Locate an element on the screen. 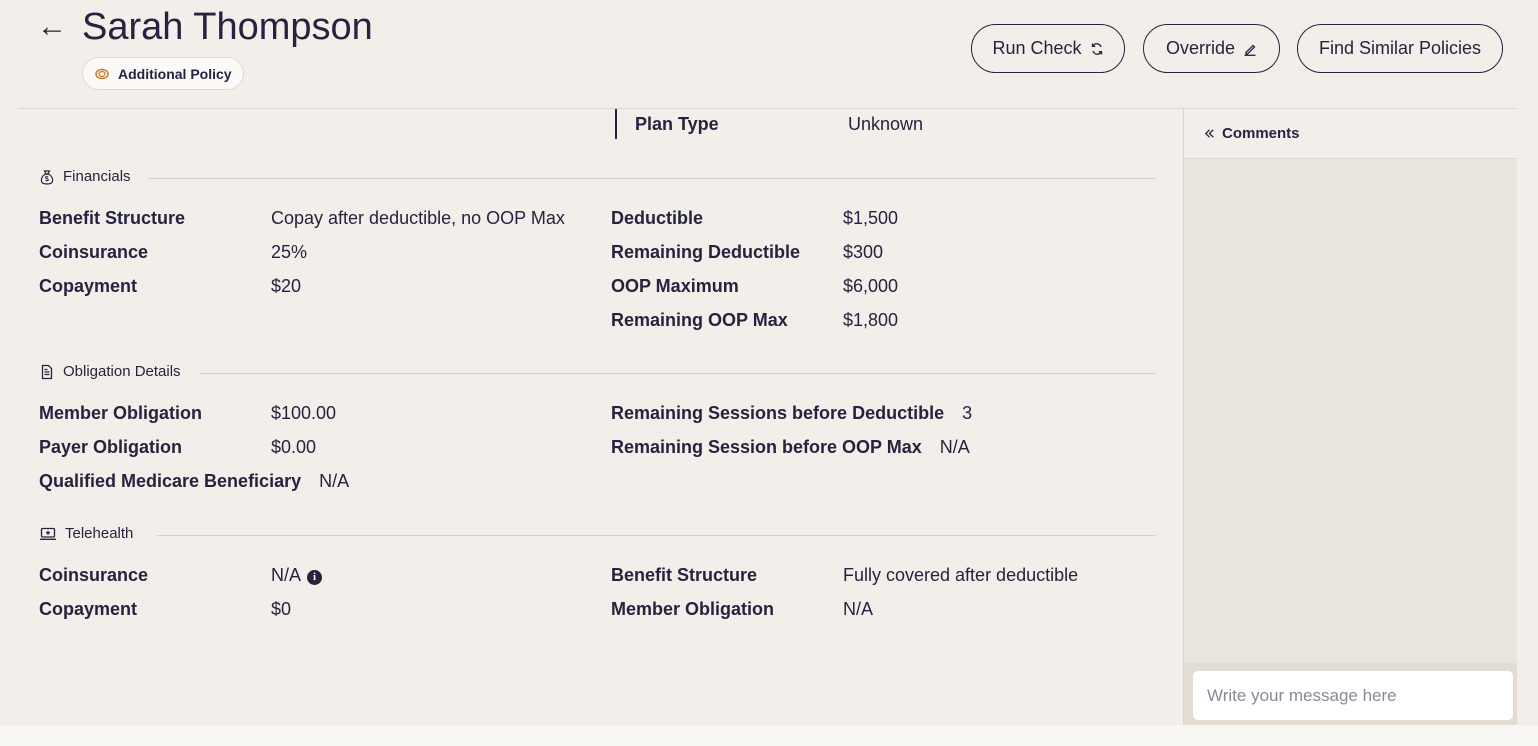 The width and height of the screenshot is (1538, 746). run-check-label: Run Check is located at coordinates (1037, 48).